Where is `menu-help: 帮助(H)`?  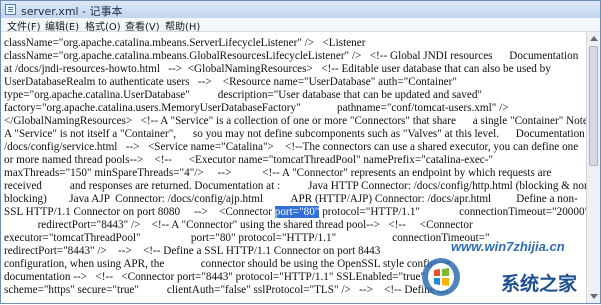
menu-help: 帮助(H) is located at coordinates (182, 25).